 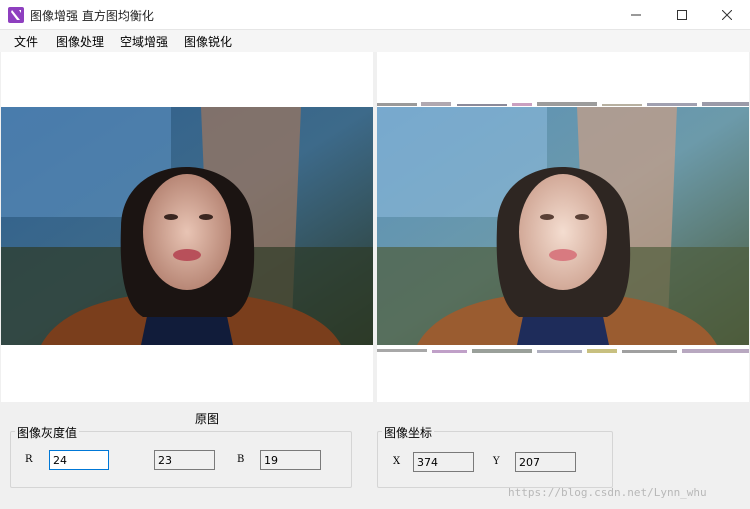 What do you see at coordinates (375, 15) in the screenshot?
I see `title-bar: 图像增强 直方图均衡化` at bounding box center [375, 15].